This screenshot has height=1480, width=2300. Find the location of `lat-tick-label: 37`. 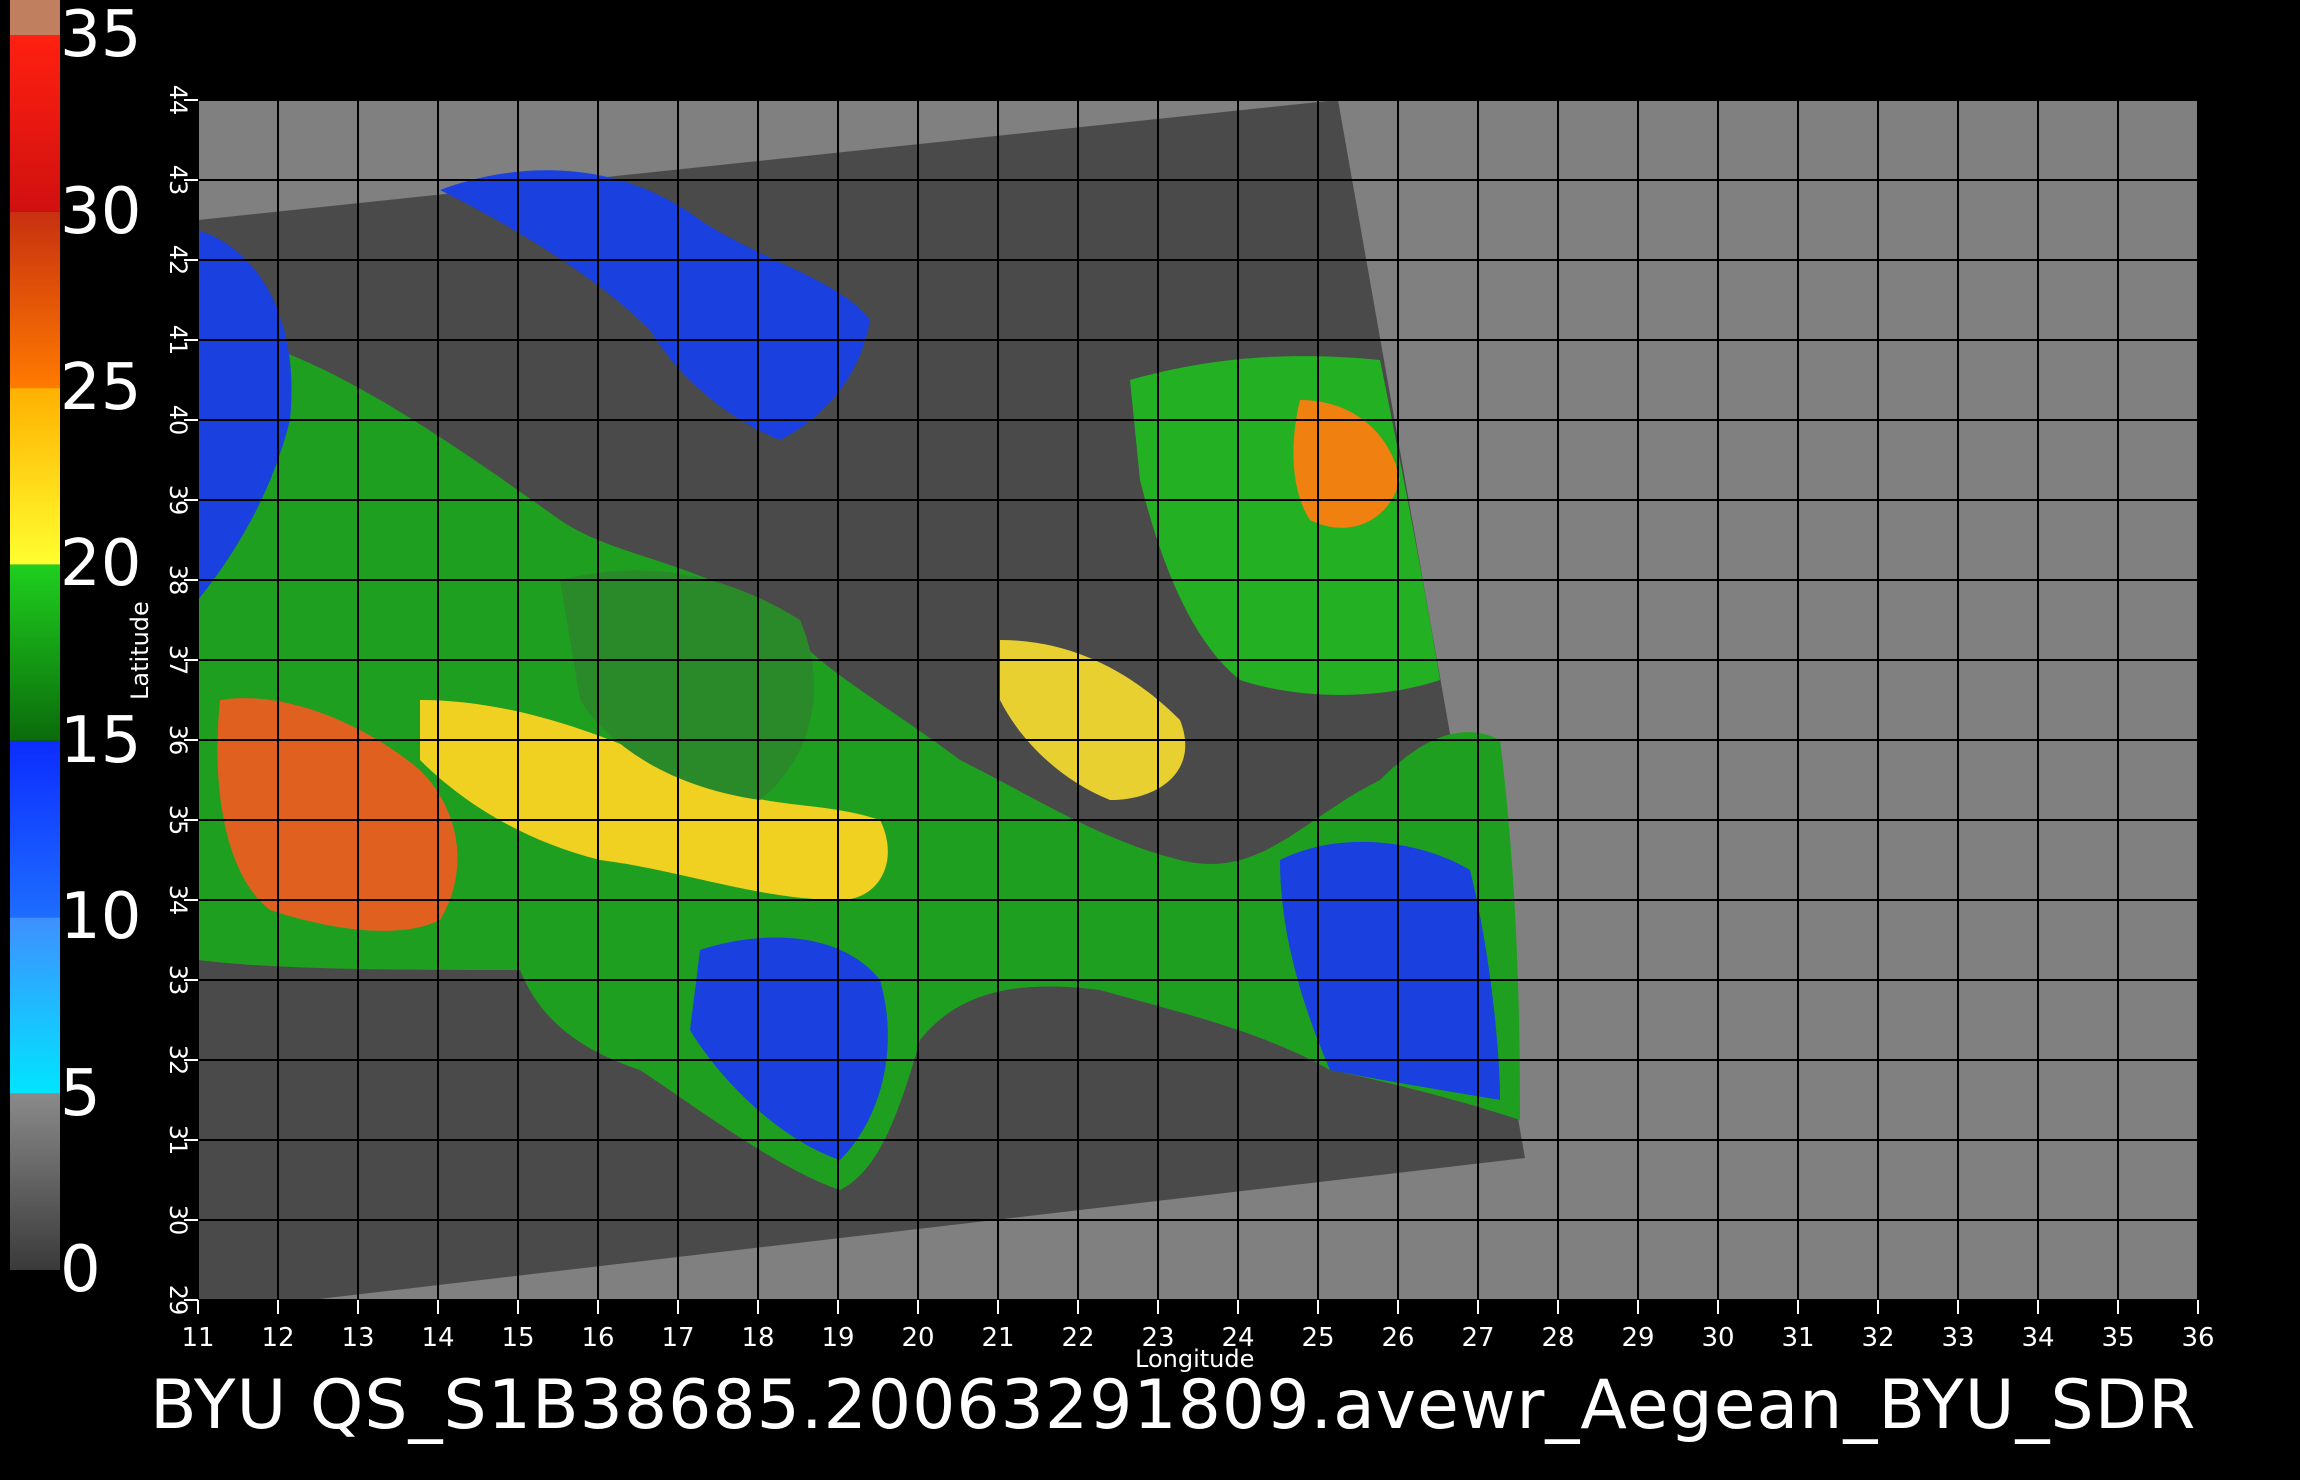

lat-tick-label: 37 is located at coordinates (178, 660).